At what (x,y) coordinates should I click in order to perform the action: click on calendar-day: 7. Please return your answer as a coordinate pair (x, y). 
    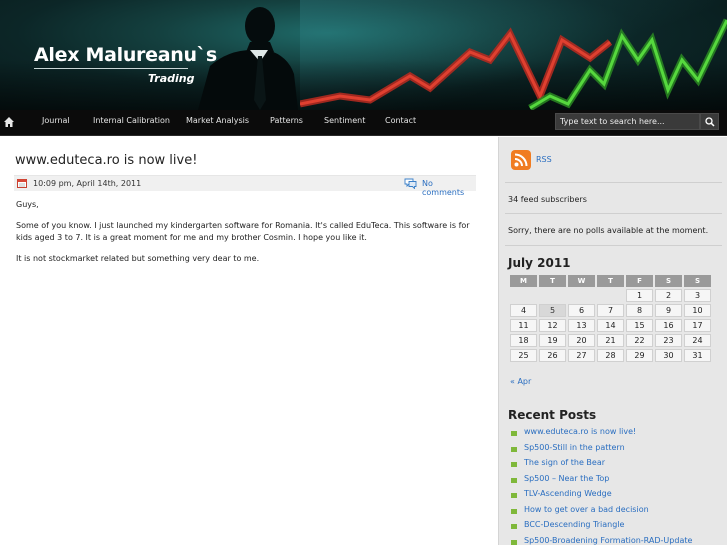
    Looking at the image, I should click on (610, 310).